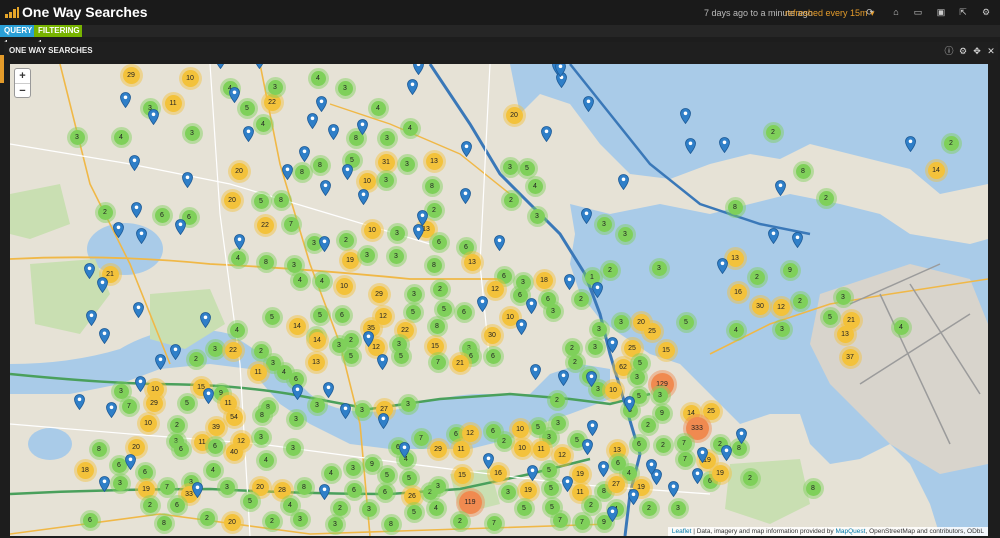 The width and height of the screenshot is (1000, 538). What do you see at coordinates (986, 12) in the screenshot?
I see `settings-icon: ⚙` at bounding box center [986, 12].